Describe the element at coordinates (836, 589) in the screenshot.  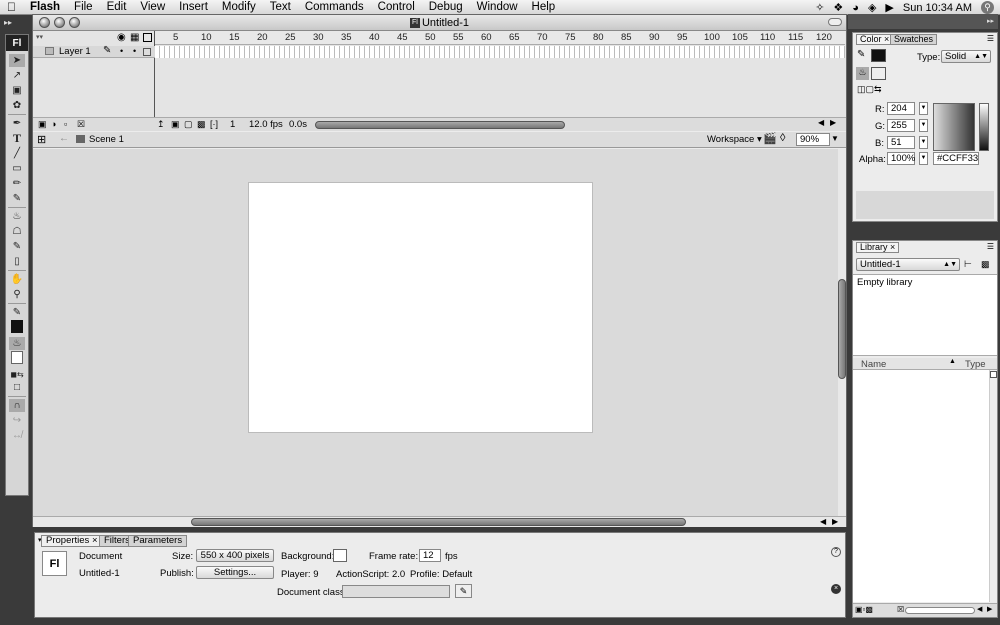
I see `close-panel-icon: ×` at that location.